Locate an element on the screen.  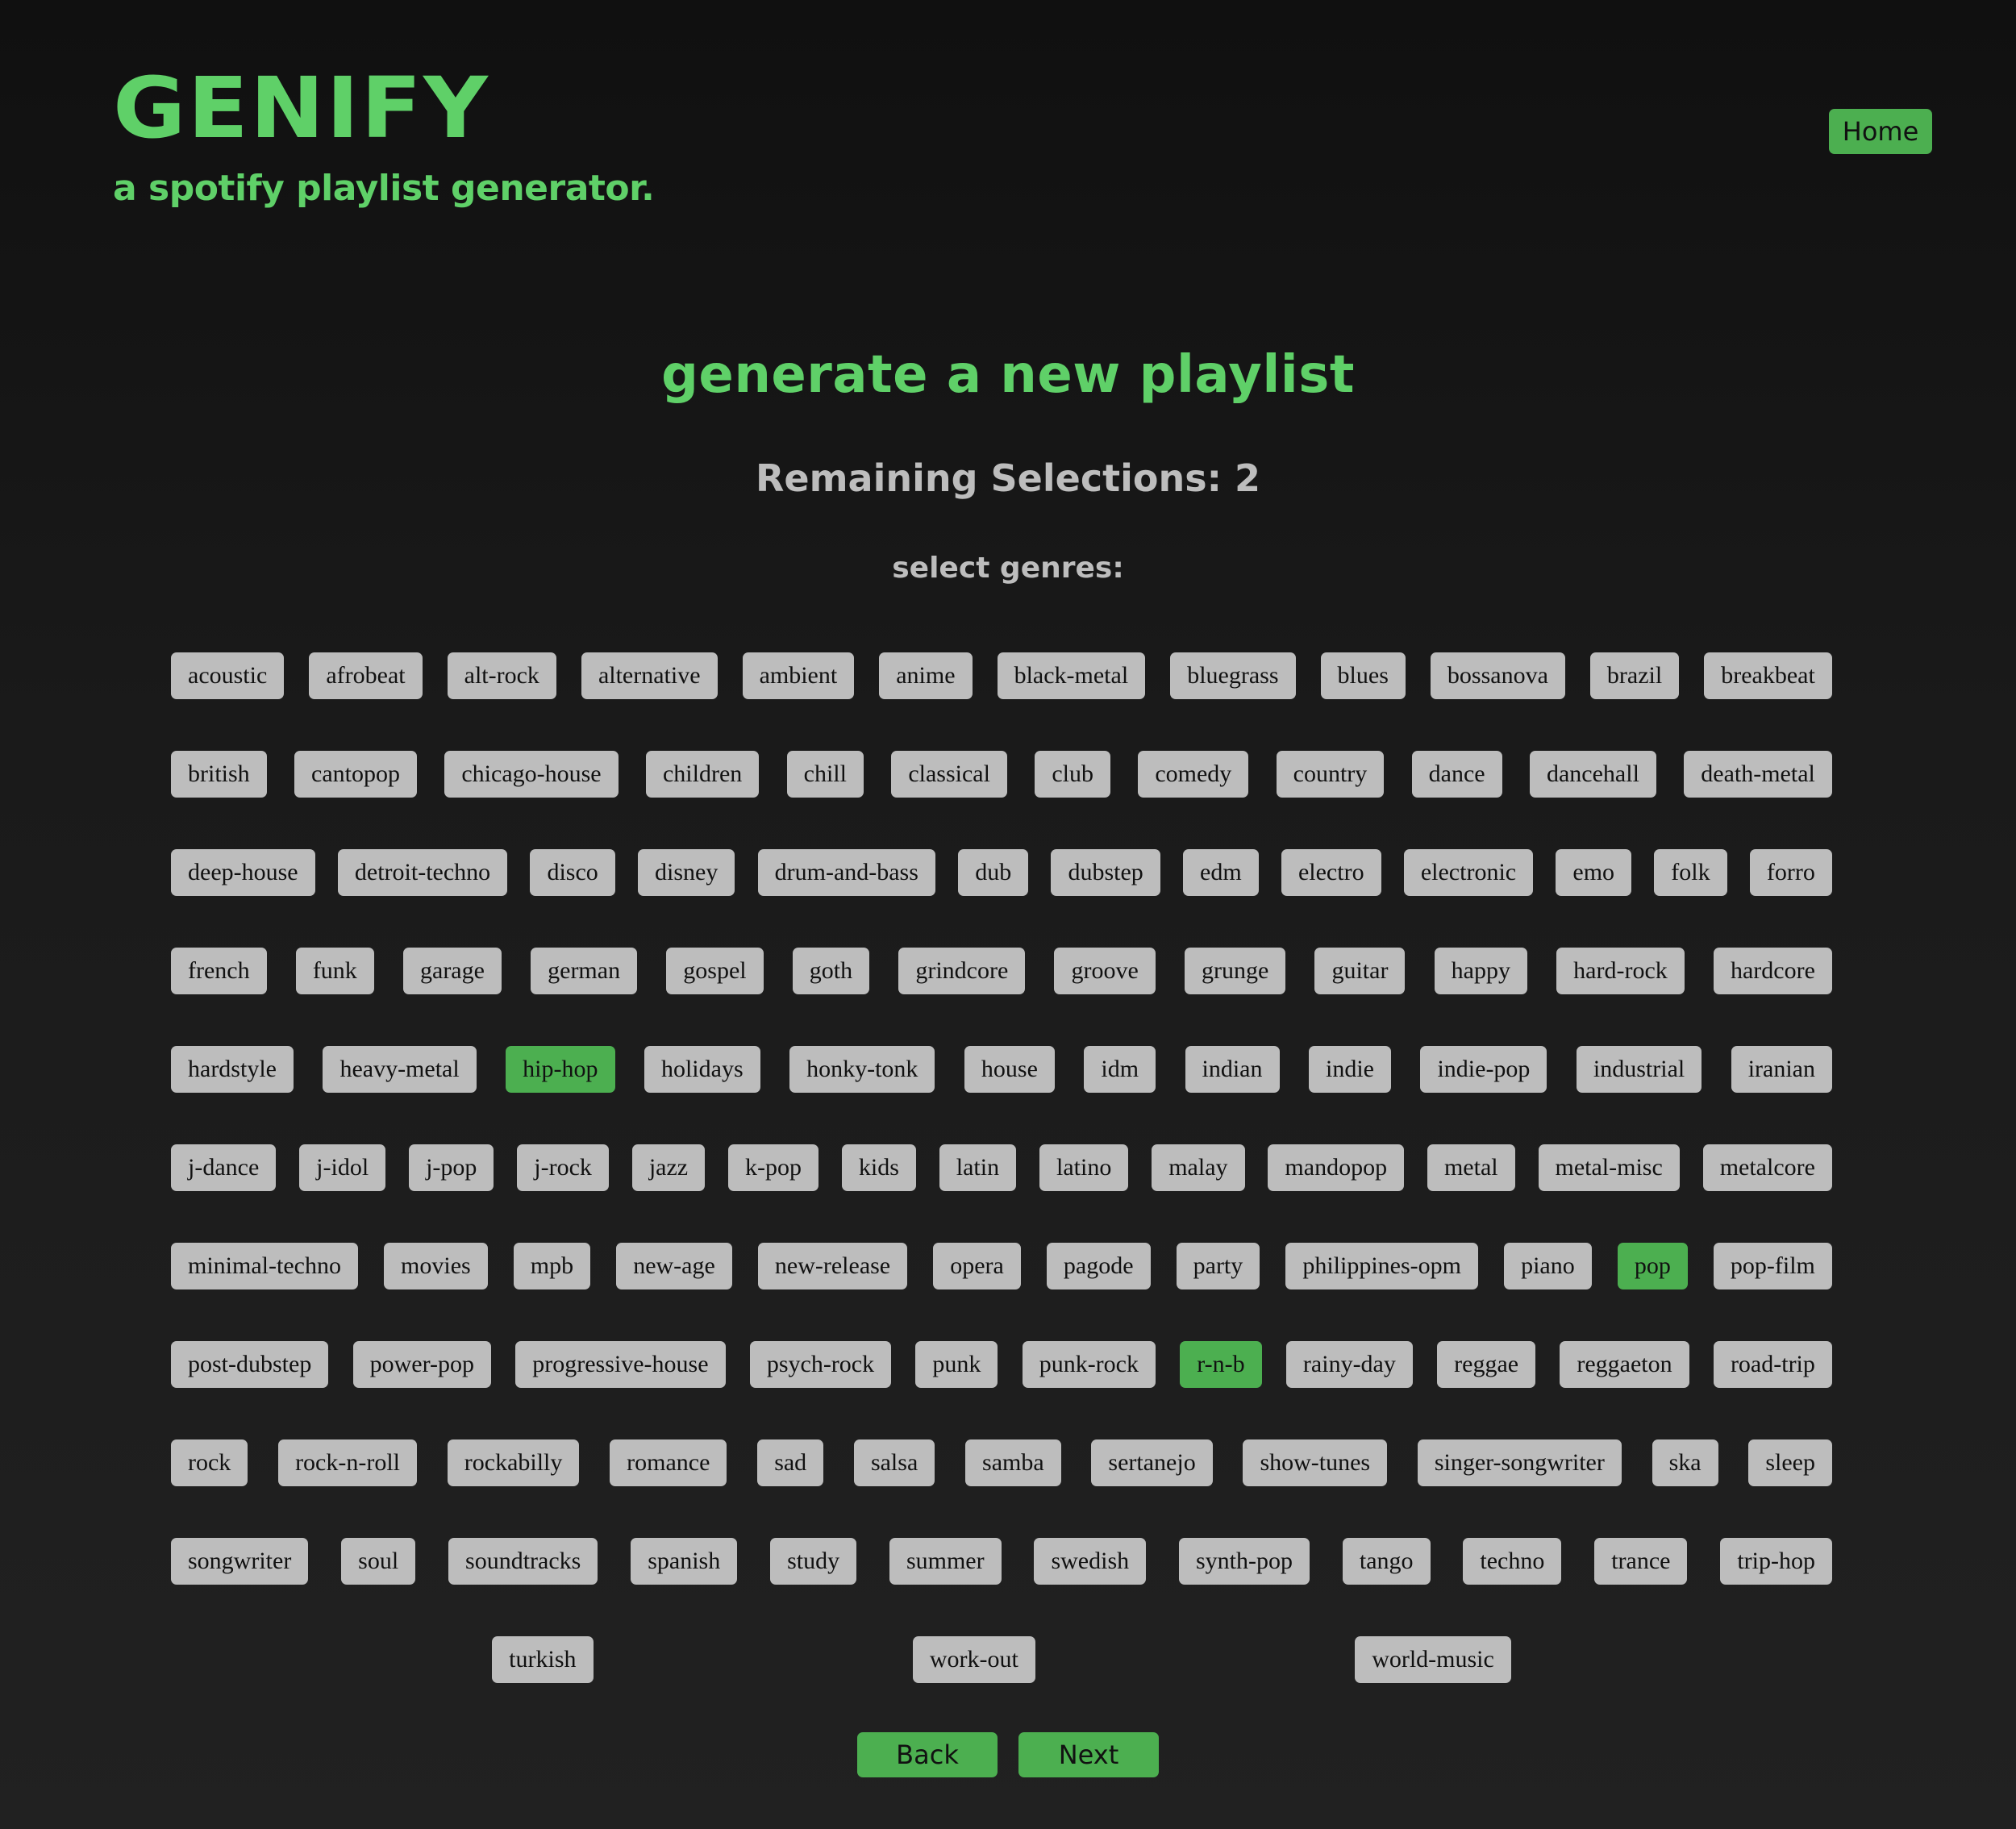
genre-chip-german: german is located at coordinates (584, 971).